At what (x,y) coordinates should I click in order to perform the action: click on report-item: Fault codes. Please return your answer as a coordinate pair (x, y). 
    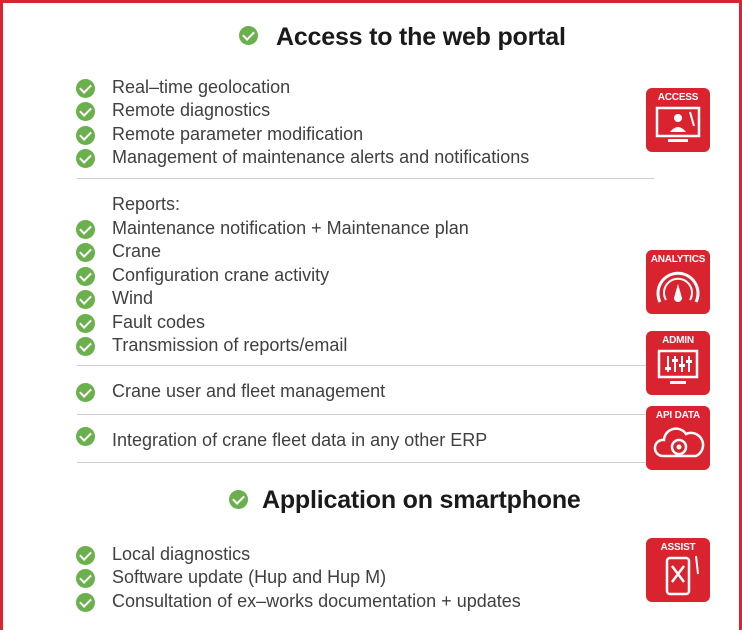
    Looking at the image, I should click on (159, 322).